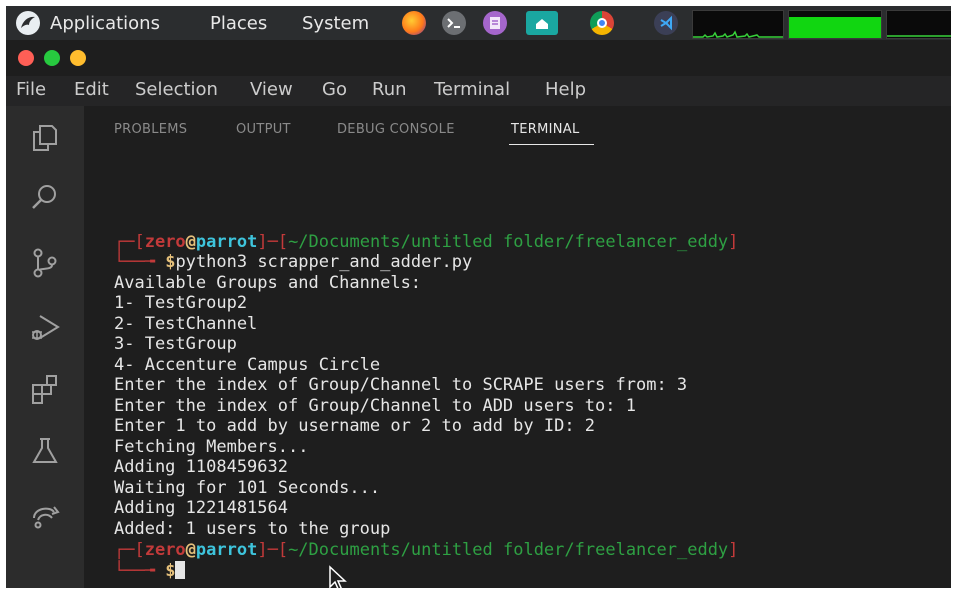  Describe the element at coordinates (45, 197) in the screenshot. I see `search-icon` at that location.